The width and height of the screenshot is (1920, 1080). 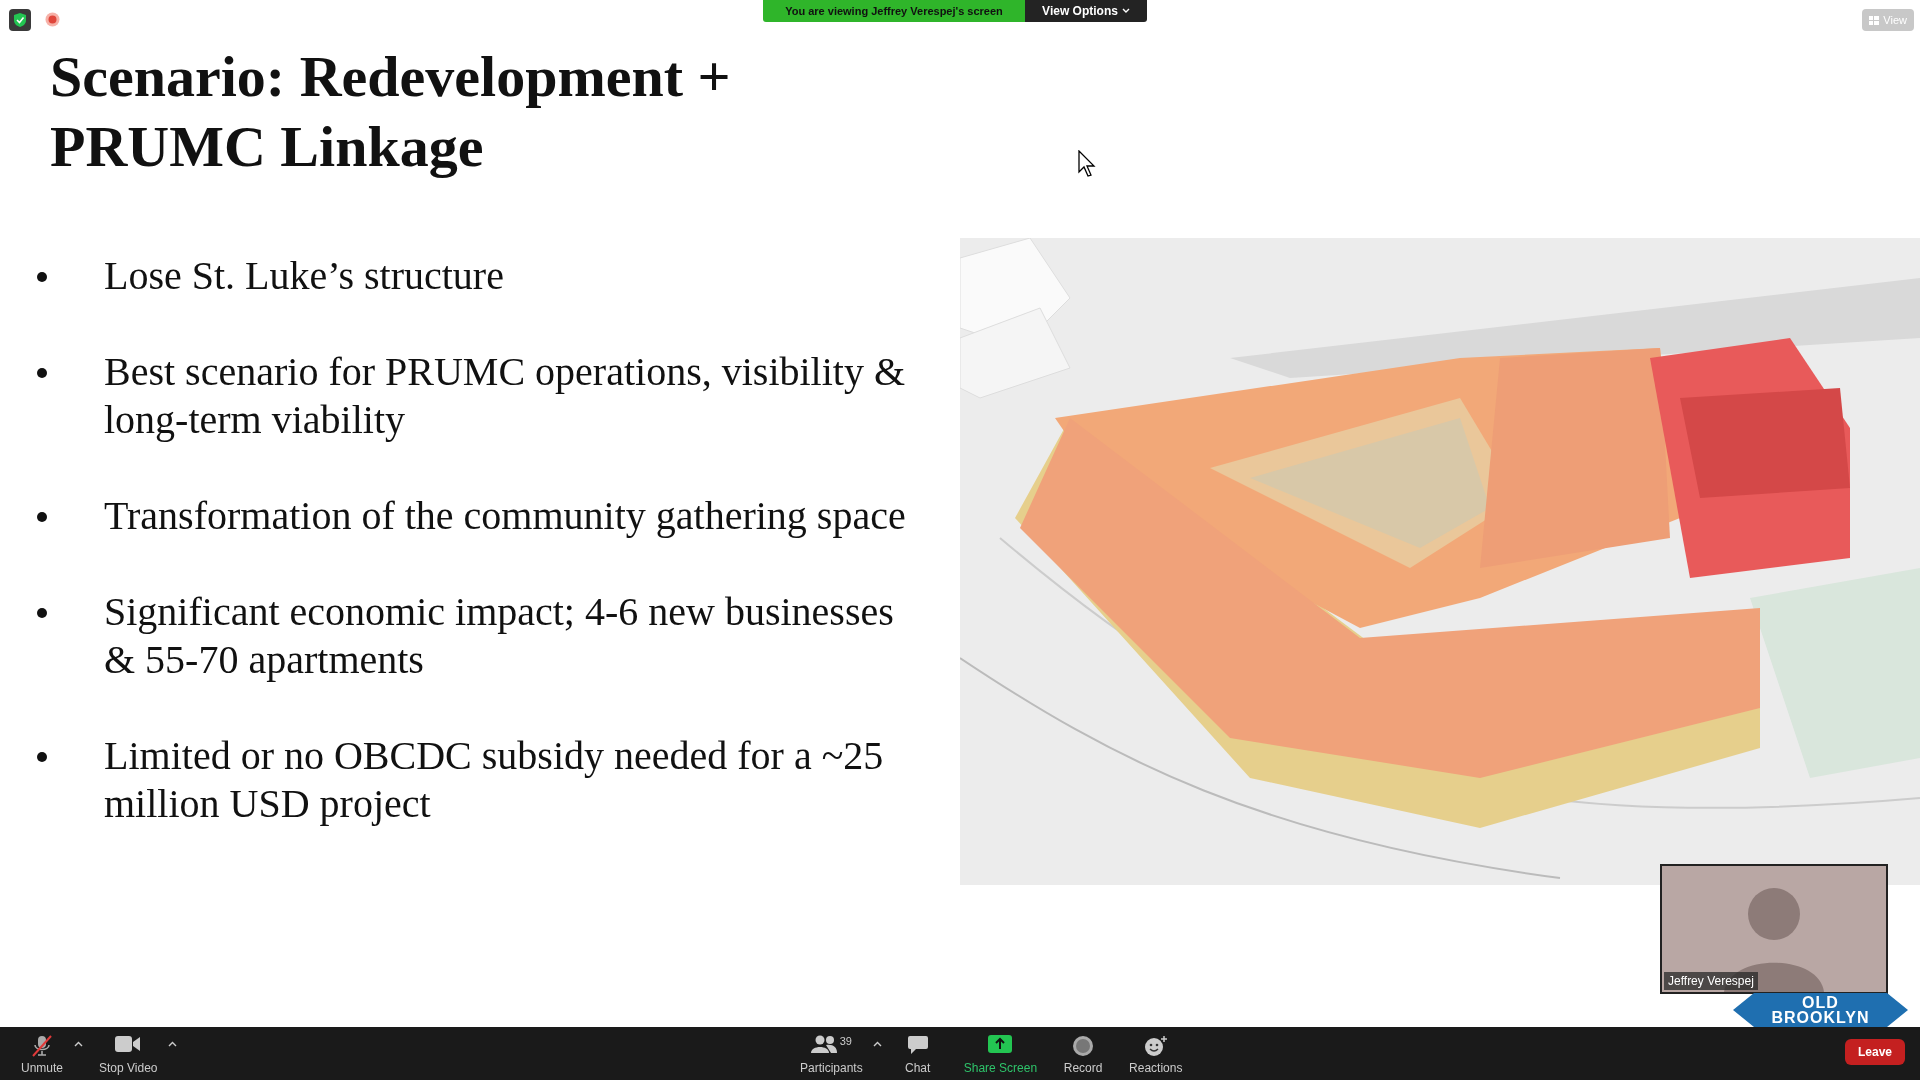 What do you see at coordinates (1125, 11) in the screenshot?
I see `chevron-icon` at bounding box center [1125, 11].